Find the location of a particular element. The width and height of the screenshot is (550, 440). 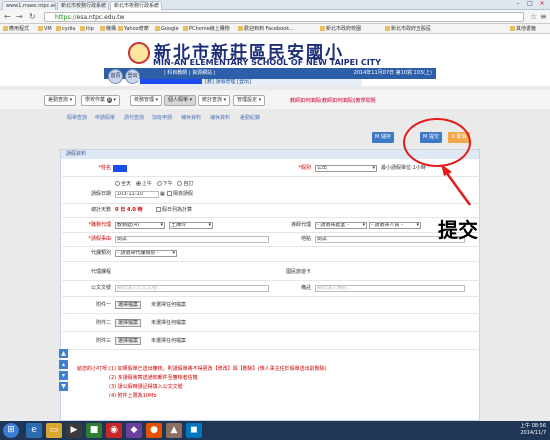

bookmark-item: cydia is located at coordinates (65, 29).